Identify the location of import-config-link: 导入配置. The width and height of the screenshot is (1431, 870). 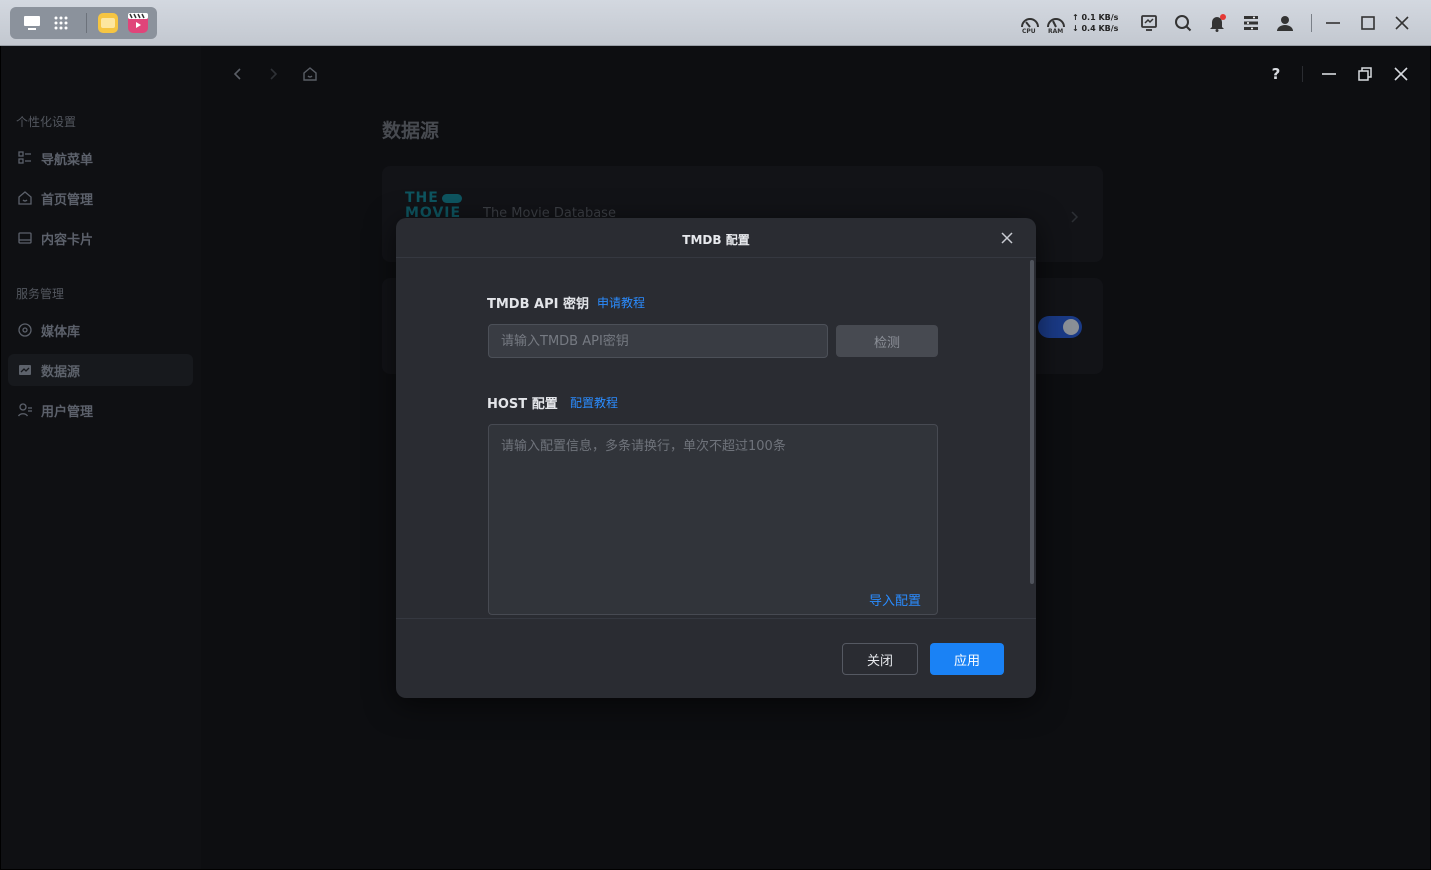
(895, 599).